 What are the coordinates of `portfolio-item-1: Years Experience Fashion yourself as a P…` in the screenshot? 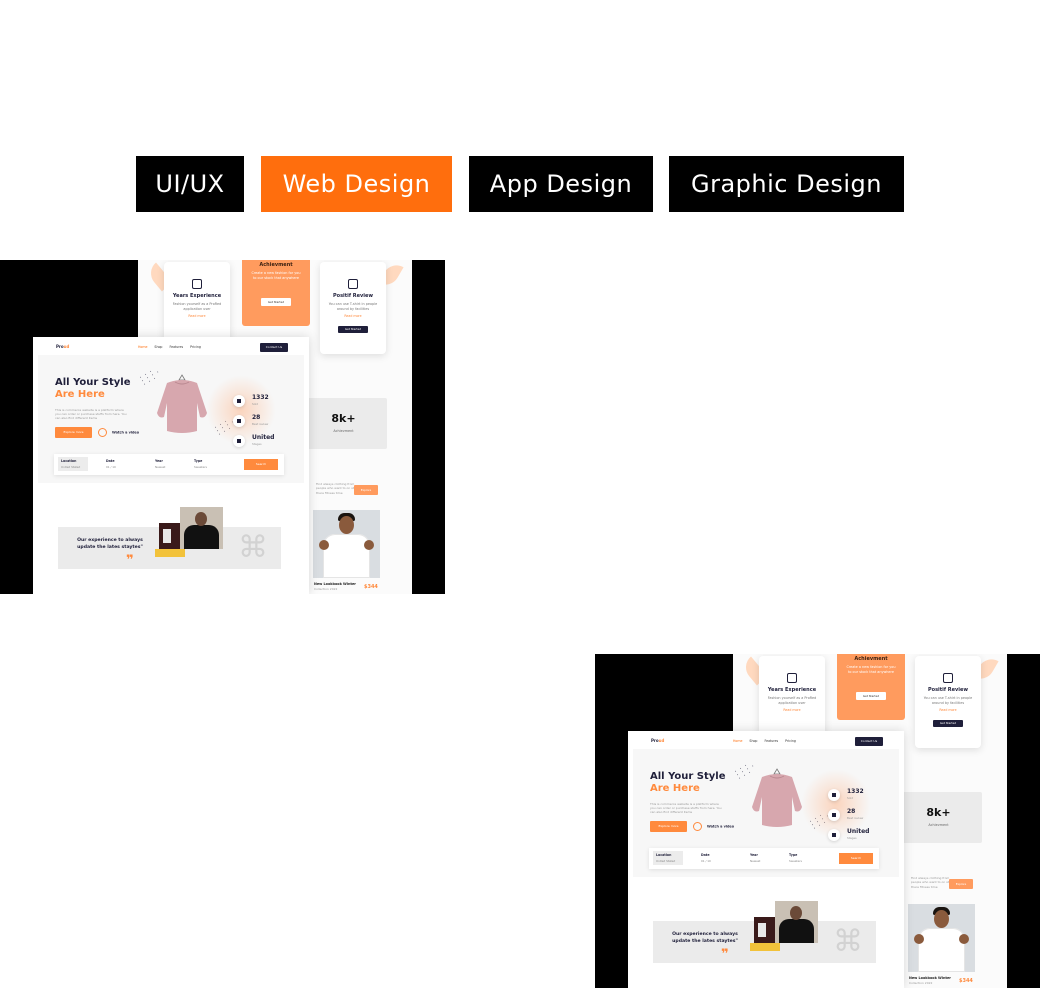 It's located at (222, 427).